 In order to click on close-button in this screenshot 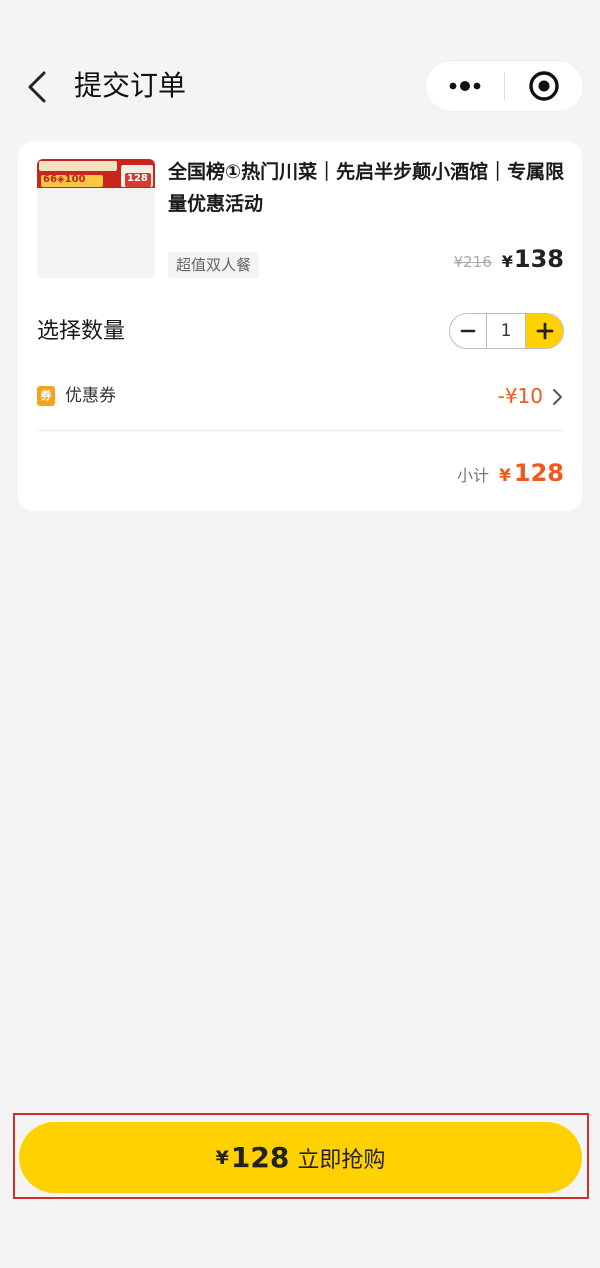, I will do `click(544, 86)`.